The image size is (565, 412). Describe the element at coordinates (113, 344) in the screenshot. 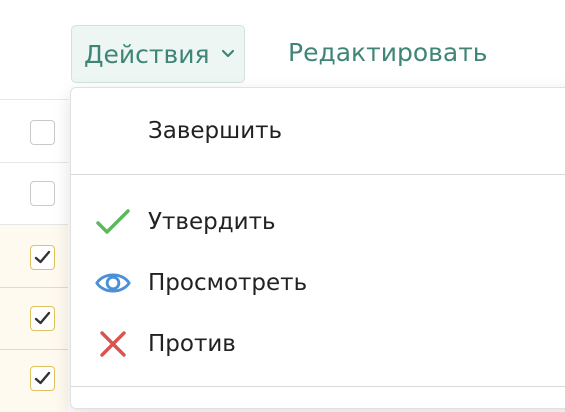

I see `cross-icon` at that location.